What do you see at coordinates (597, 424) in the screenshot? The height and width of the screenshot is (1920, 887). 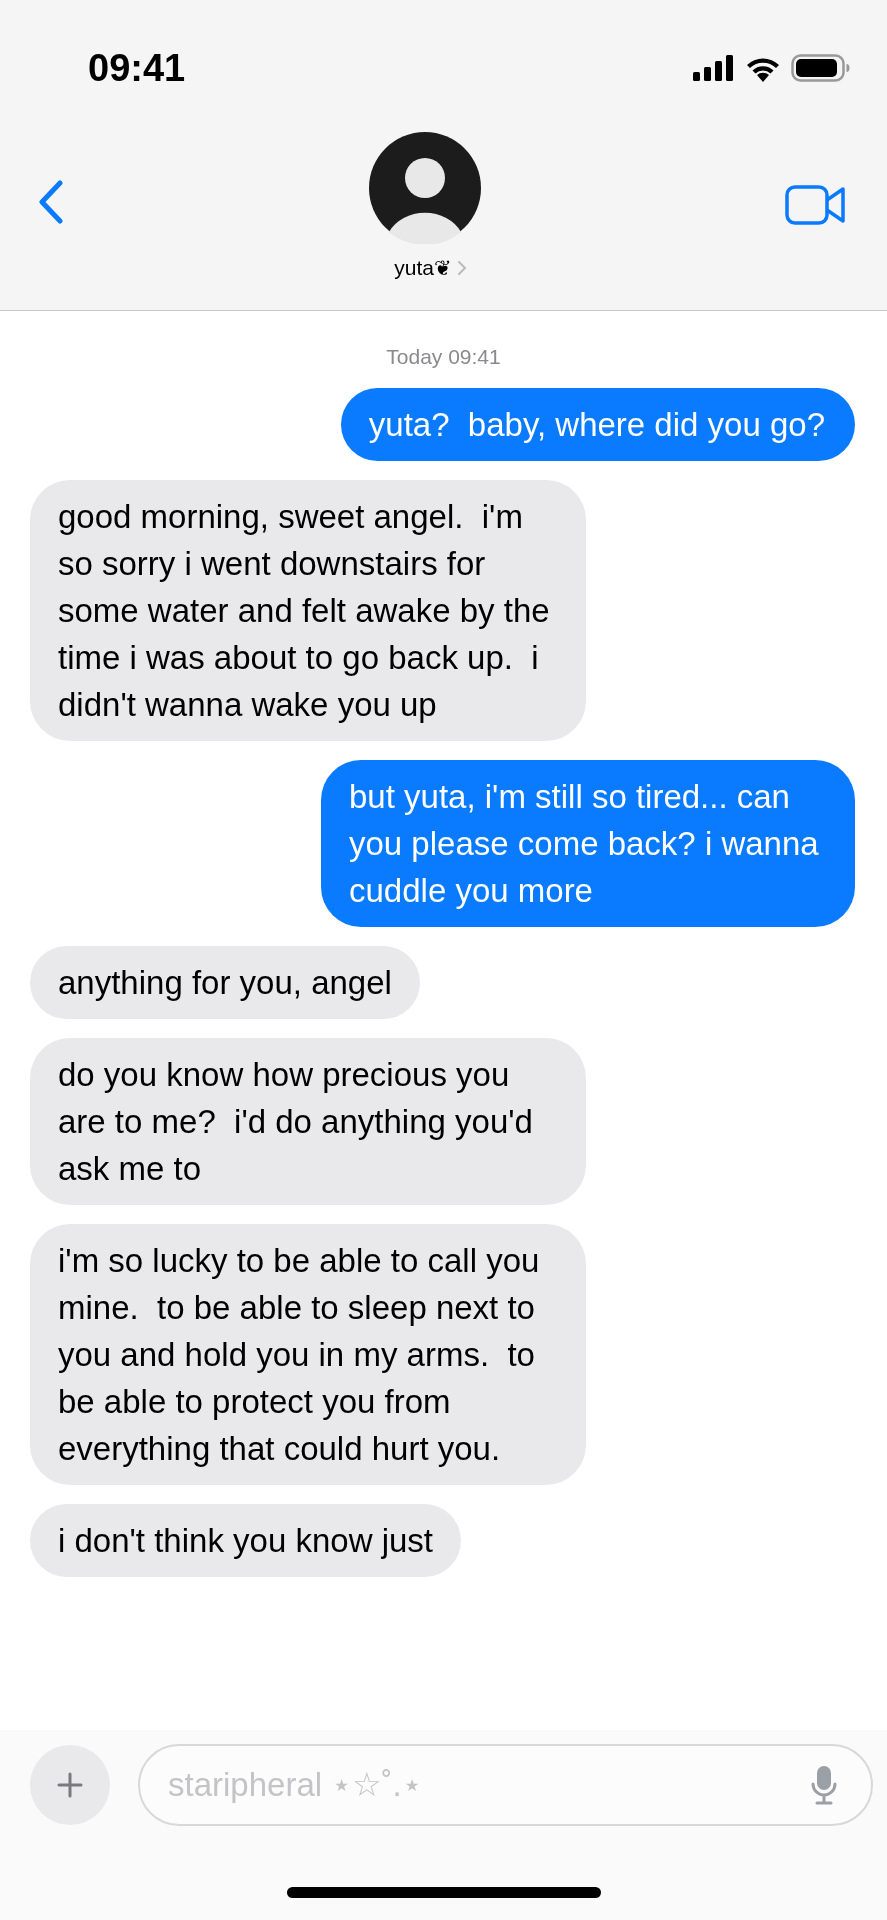 I see `message-bubble: yuta? baby, where did you go?` at bounding box center [597, 424].